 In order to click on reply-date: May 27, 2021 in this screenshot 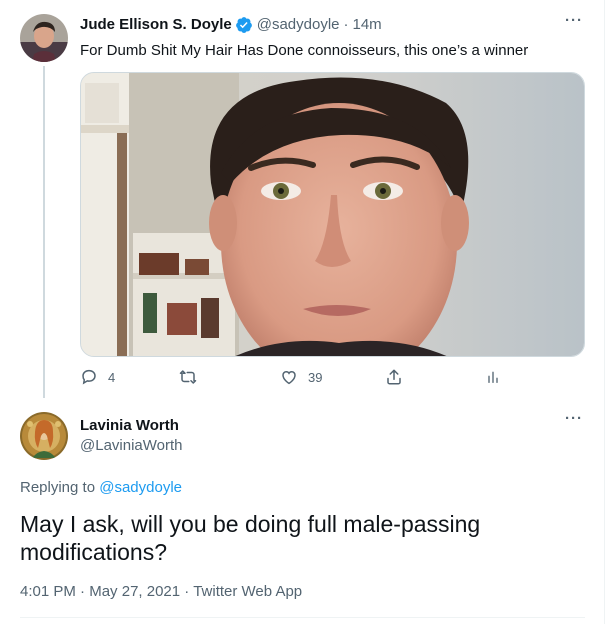, I will do `click(134, 591)`.